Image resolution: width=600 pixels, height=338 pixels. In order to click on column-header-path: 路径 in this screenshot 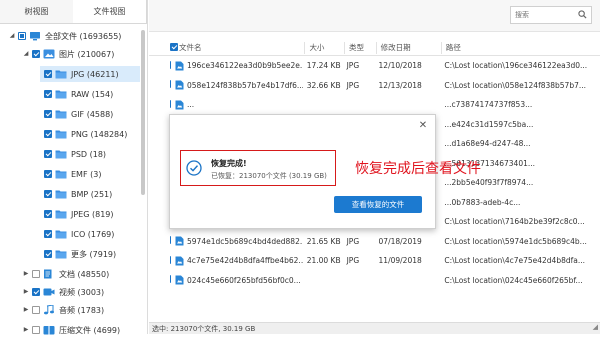, I will do `click(521, 48)`.